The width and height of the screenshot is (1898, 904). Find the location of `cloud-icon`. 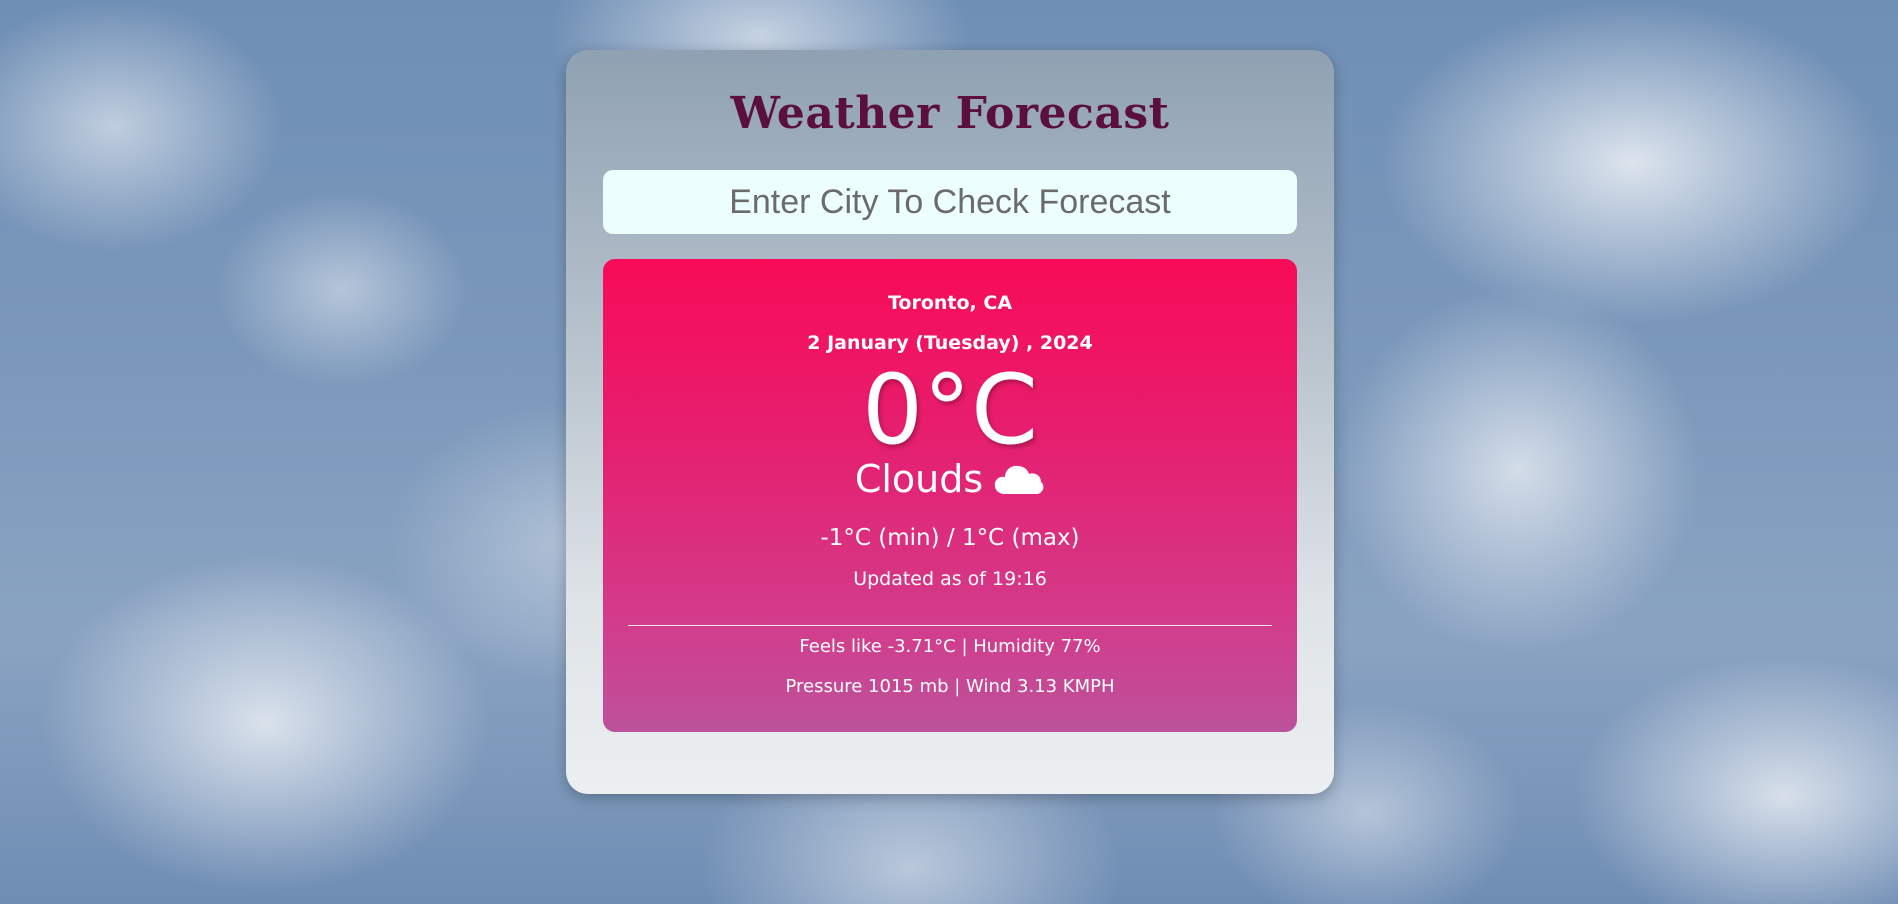

cloud-icon is located at coordinates (1019, 479).